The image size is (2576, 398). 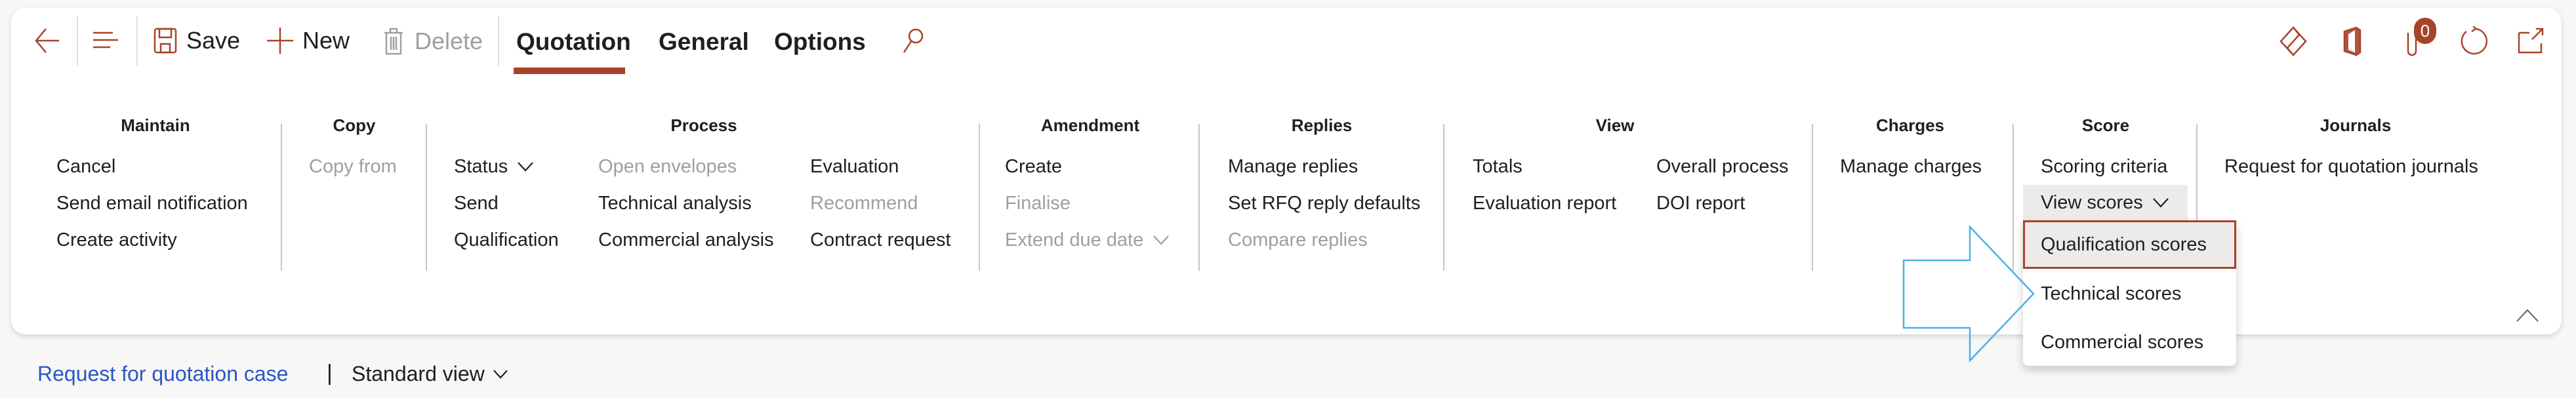 I want to click on extend-due-date-label: Extend due date, so click(x=1074, y=239).